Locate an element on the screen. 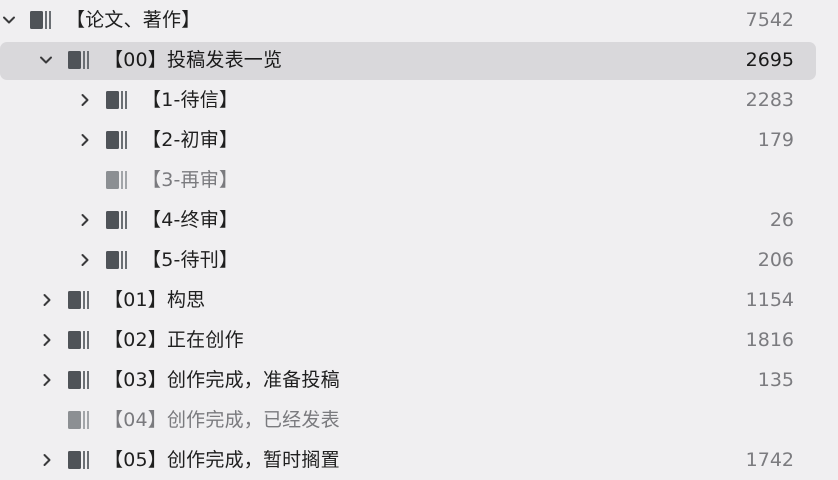 This screenshot has width=838, height=480. tree-row-published: 【04】创作完成，已经发表 is located at coordinates (419, 420).